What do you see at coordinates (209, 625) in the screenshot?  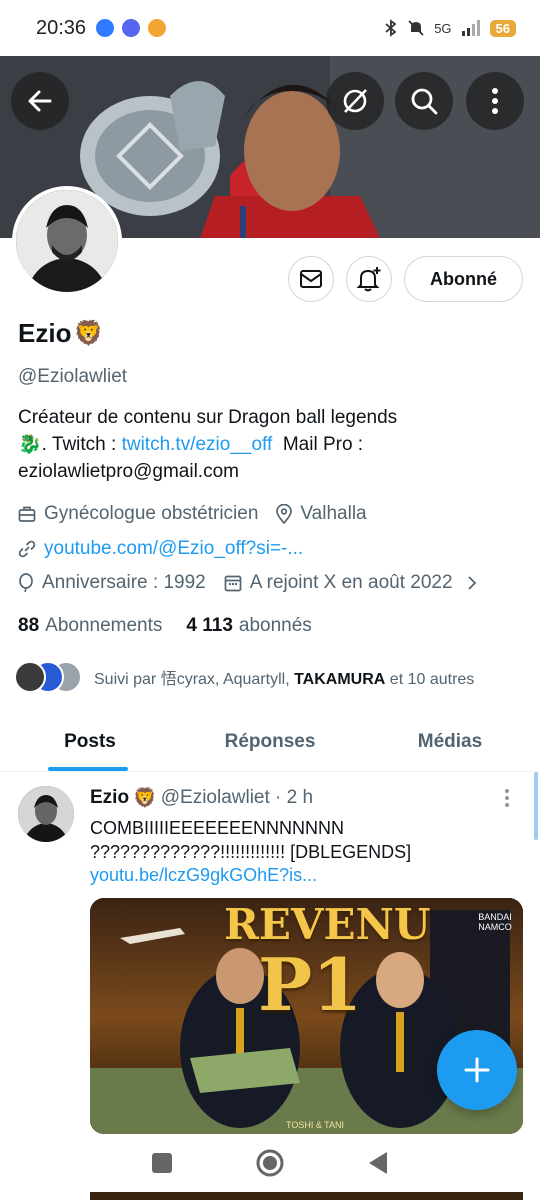 I see `followers-count: 4 113` at bounding box center [209, 625].